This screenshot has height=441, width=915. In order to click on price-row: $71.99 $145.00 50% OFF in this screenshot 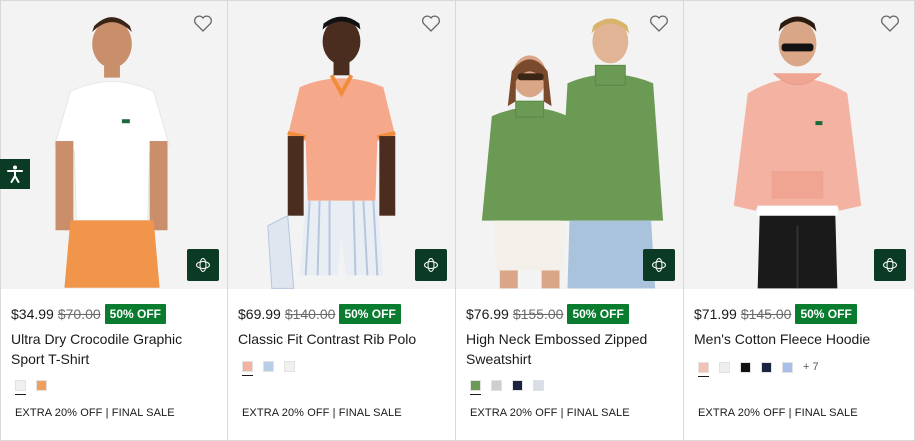, I will do `click(775, 314)`.